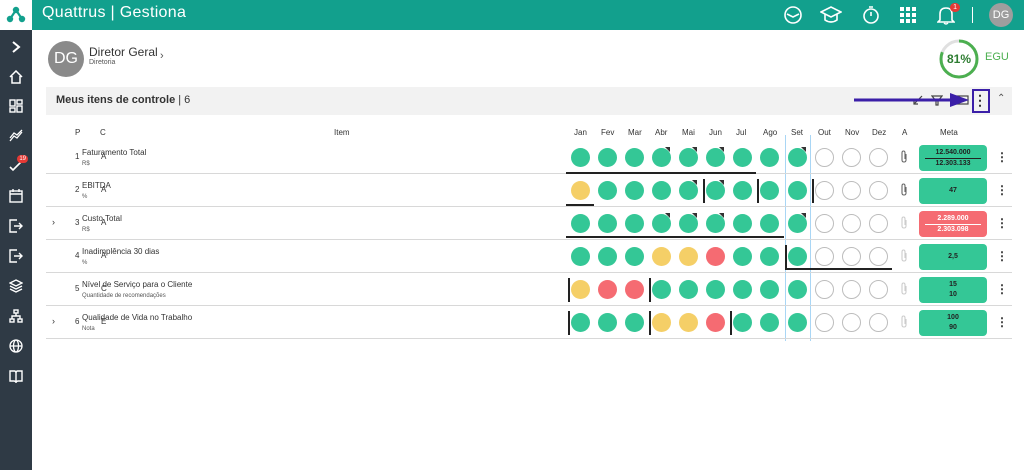 This screenshot has height=470, width=1024. I want to click on chevron-up-icon: ⌃, so click(1001, 98).